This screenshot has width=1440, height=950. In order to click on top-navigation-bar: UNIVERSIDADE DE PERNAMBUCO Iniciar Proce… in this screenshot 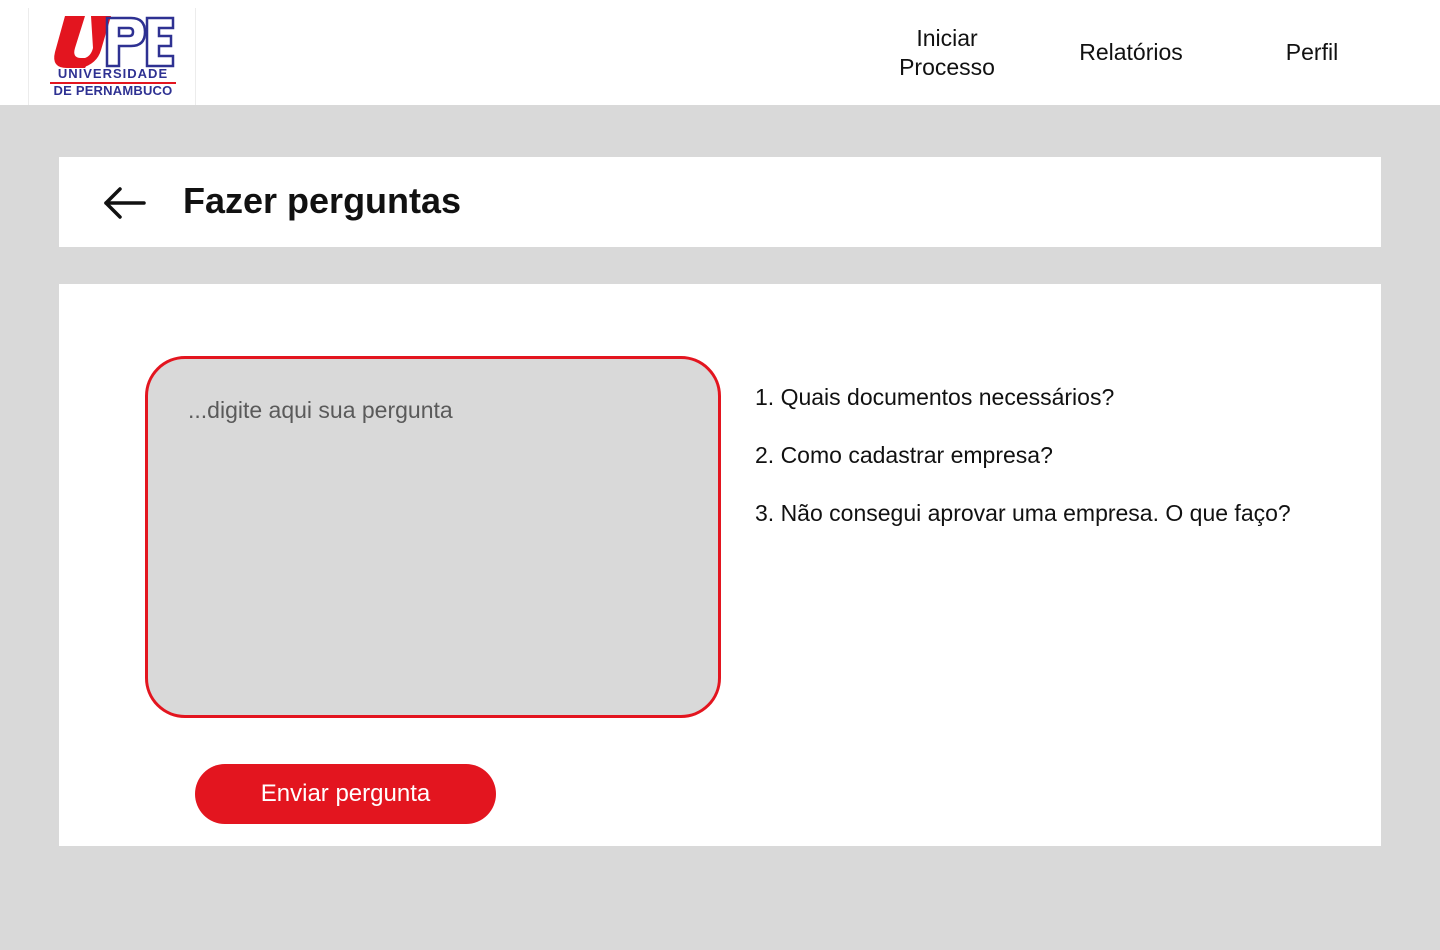, I will do `click(720, 52)`.